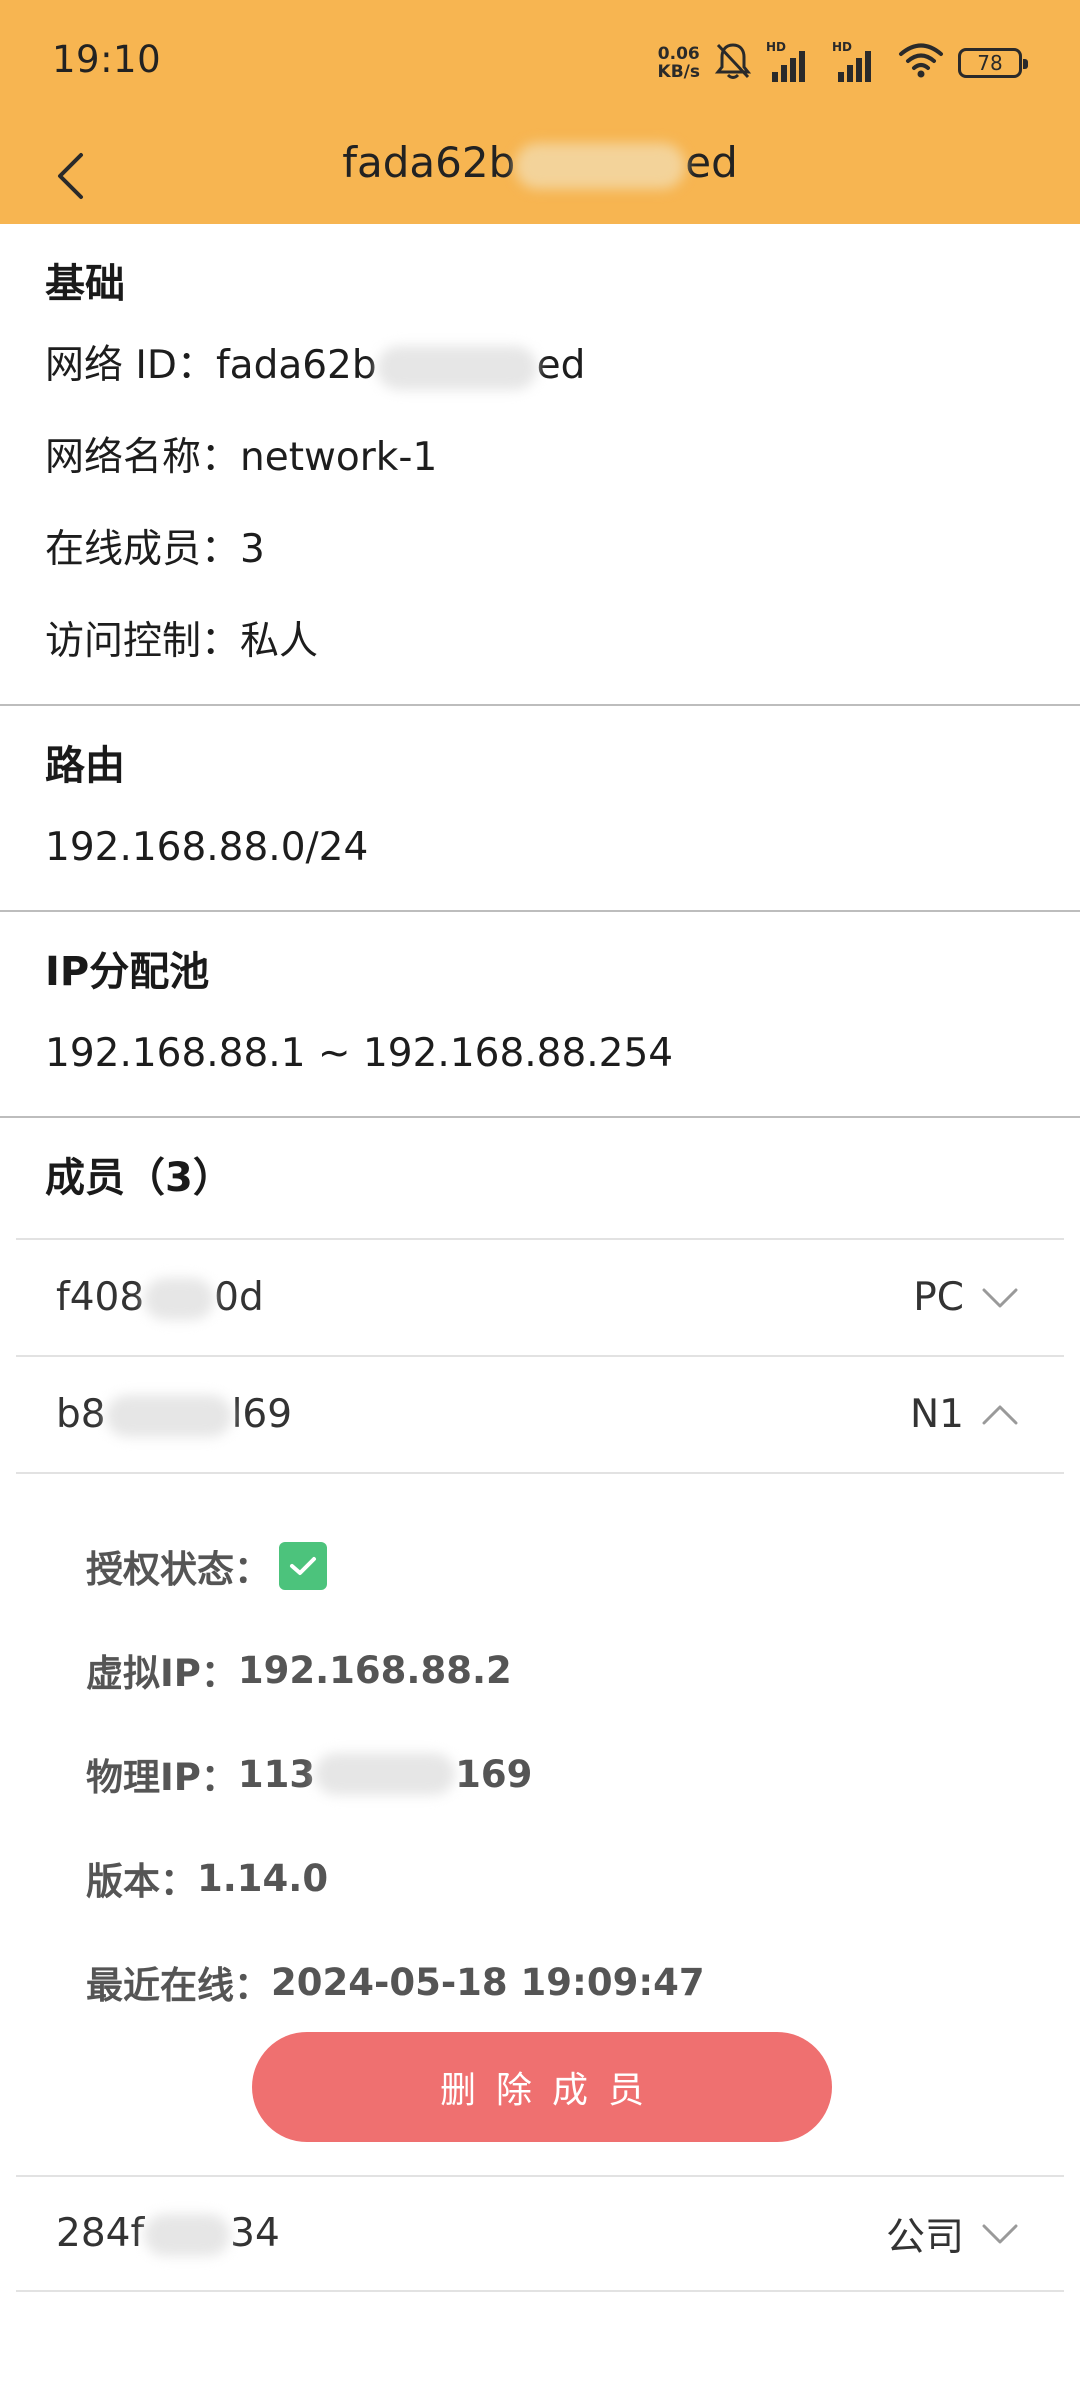 The image size is (1080, 2400). I want to click on network-id-row: 网络 ID：fada62b ed, so click(540, 366).